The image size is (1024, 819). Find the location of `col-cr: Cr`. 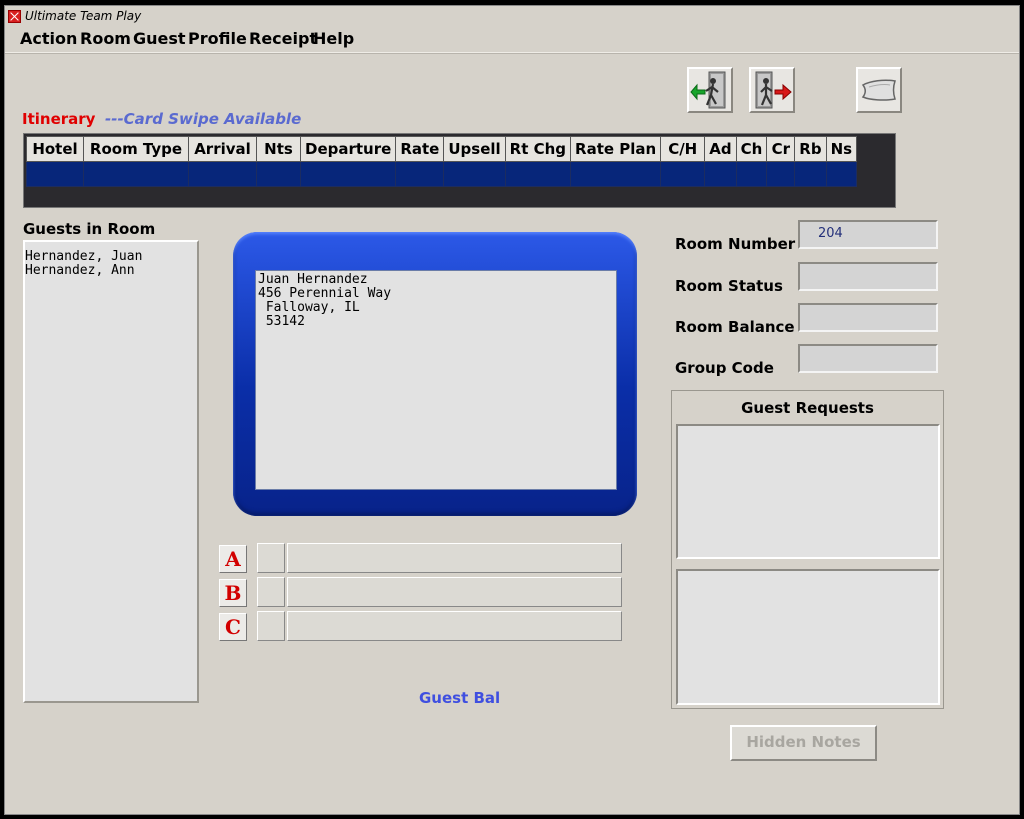

col-cr: Cr is located at coordinates (781, 149).